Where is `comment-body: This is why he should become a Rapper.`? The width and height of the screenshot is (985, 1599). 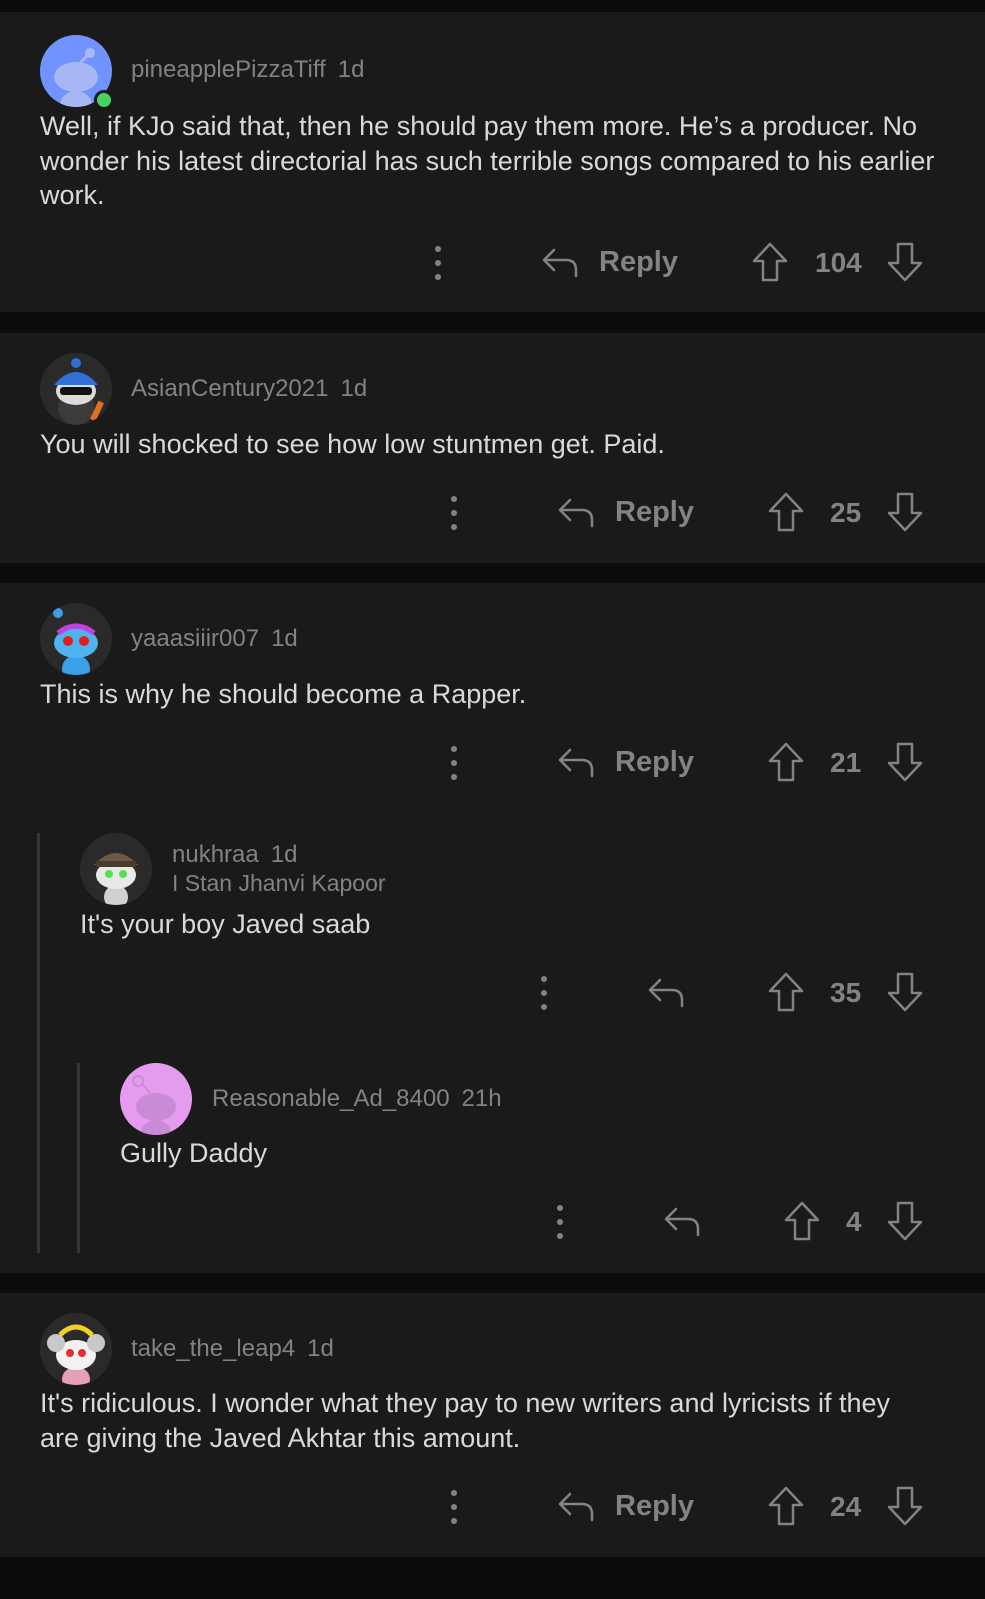
comment-body: This is why he should become a Rapper. is located at coordinates (283, 694).